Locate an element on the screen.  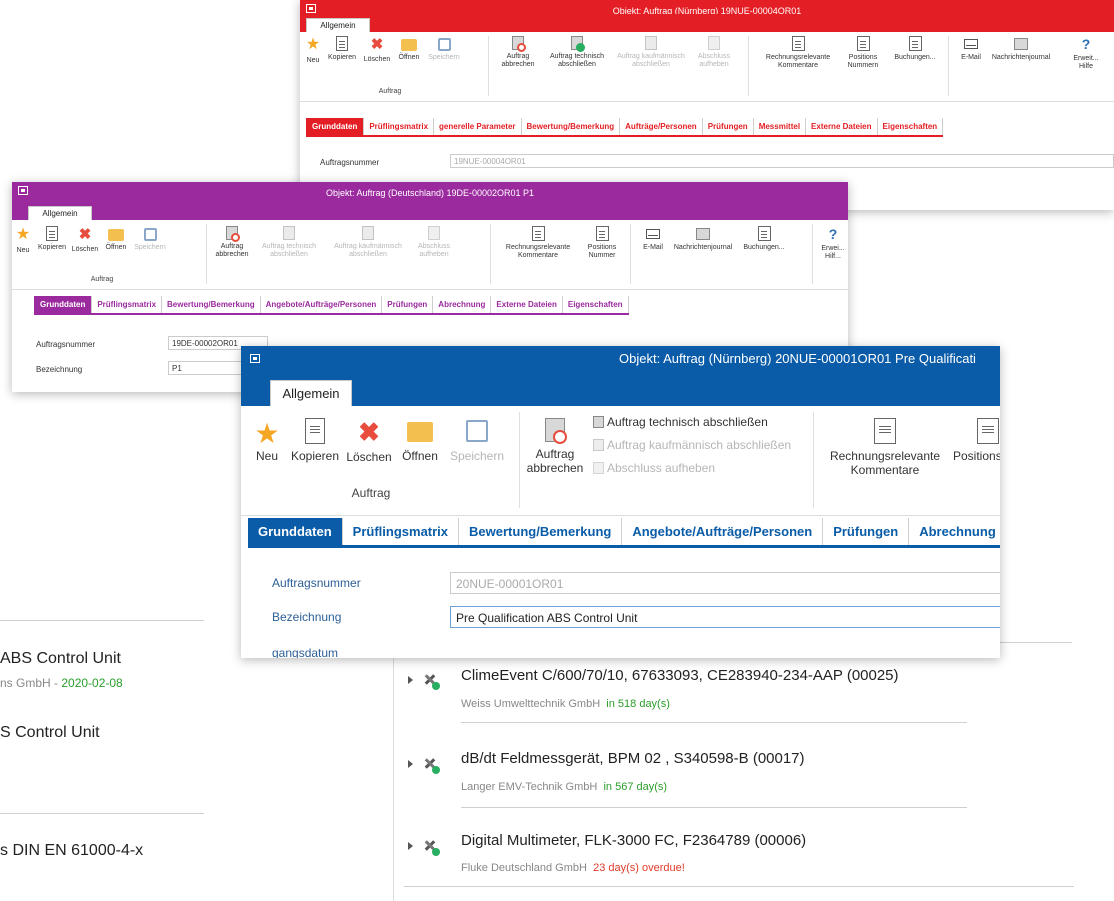
tab-generelle-parameter: generelle Parameter is located at coordinates (478, 126).